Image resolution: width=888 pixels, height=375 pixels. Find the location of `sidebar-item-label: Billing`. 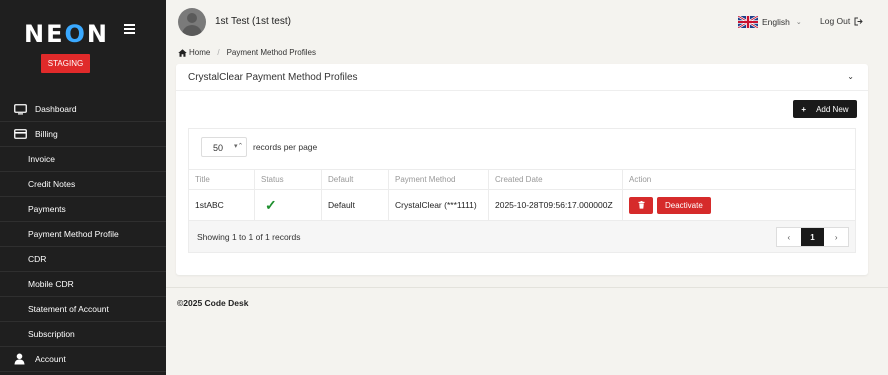

sidebar-item-label: Billing is located at coordinates (46, 134).